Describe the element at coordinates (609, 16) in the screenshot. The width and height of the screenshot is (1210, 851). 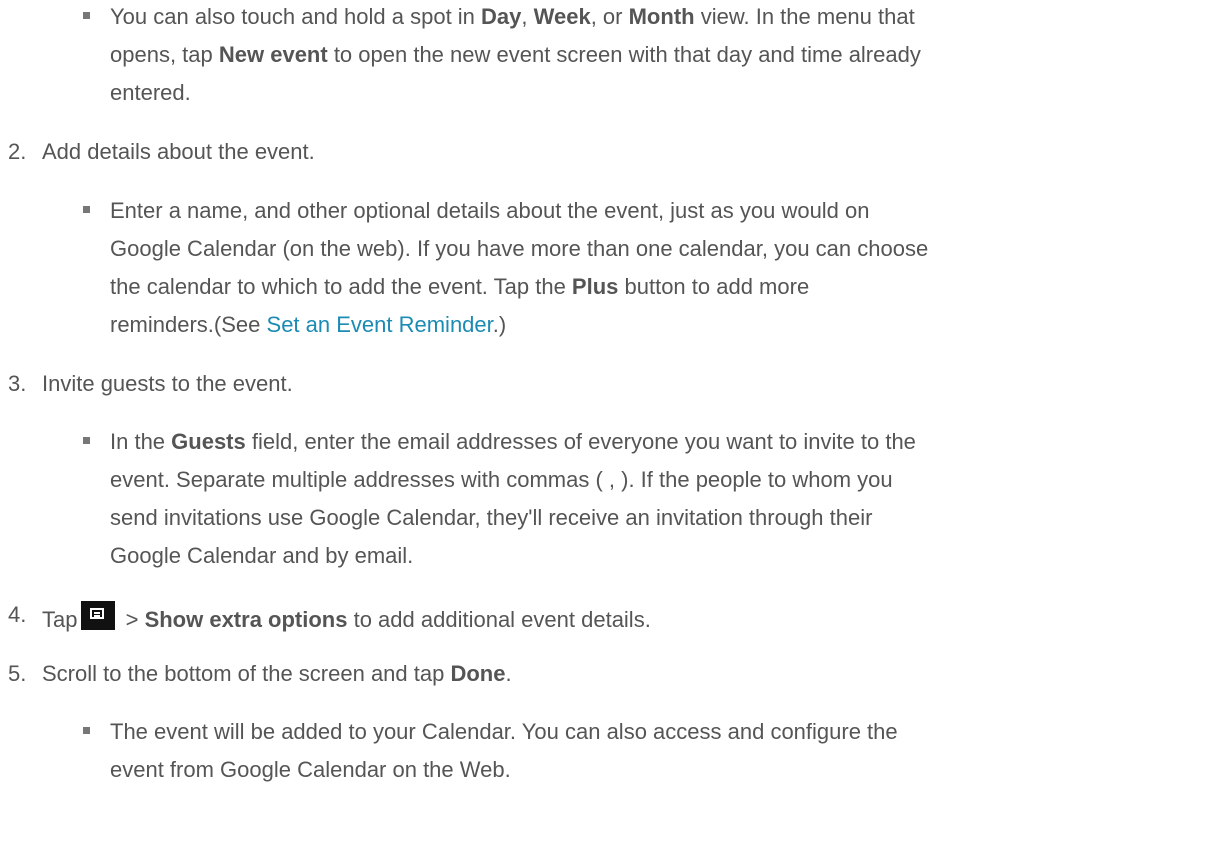
I see `text: , or` at that location.